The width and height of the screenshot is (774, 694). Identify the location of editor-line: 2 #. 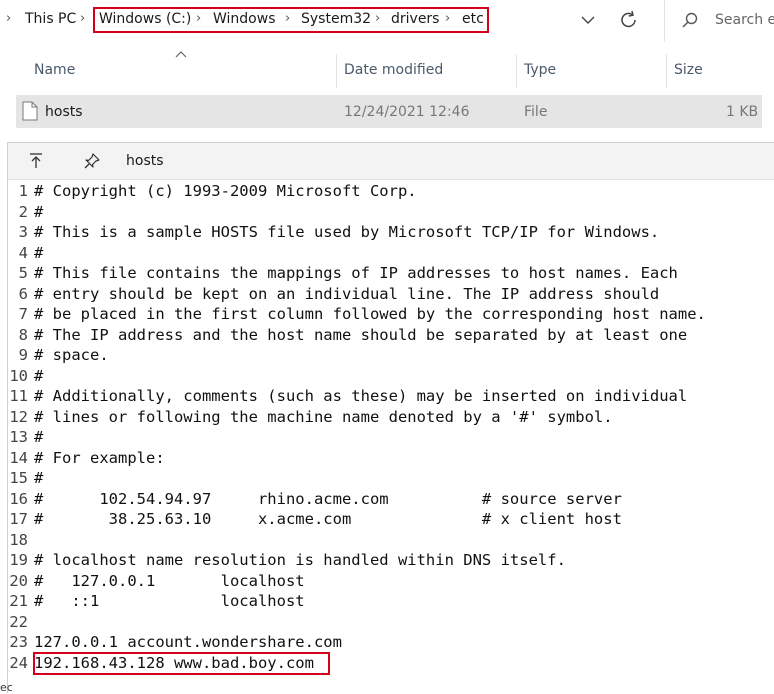
(391, 212).